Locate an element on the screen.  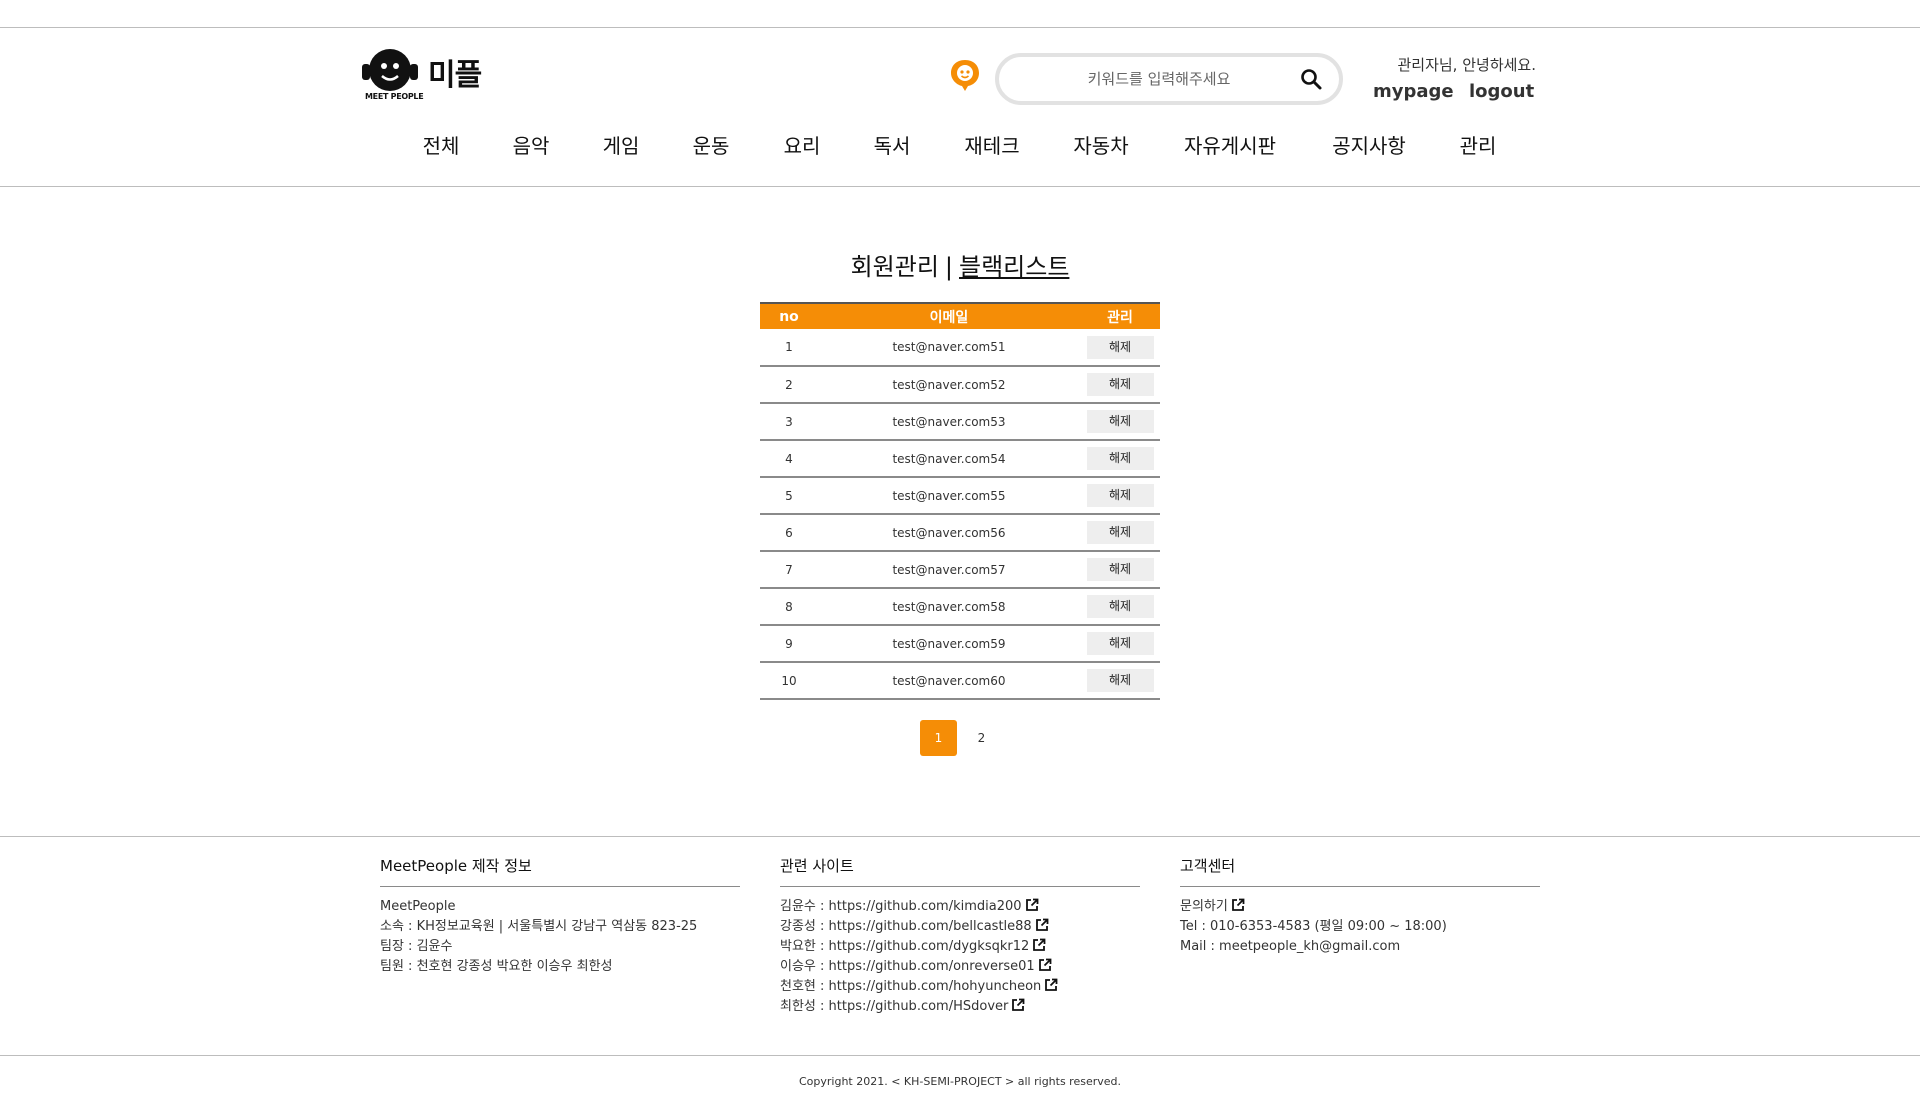
page-title: 회원관리 | 블랙리스트 is located at coordinates (960, 264).